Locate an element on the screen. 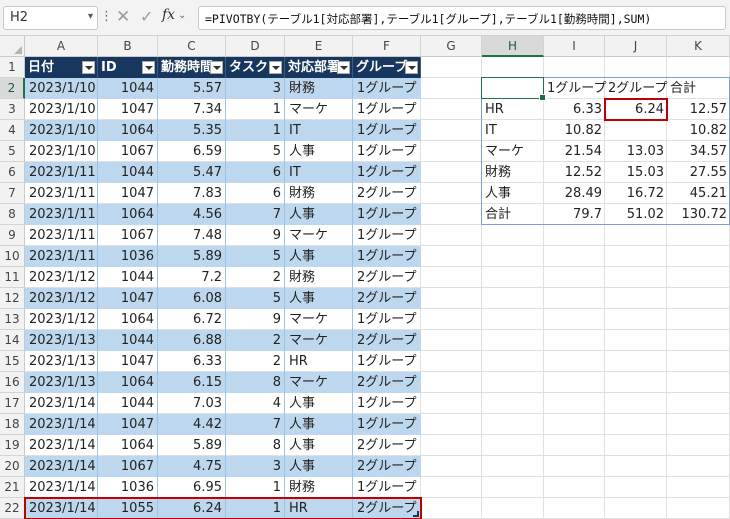  table-cell: 6.88 is located at coordinates (192, 340).